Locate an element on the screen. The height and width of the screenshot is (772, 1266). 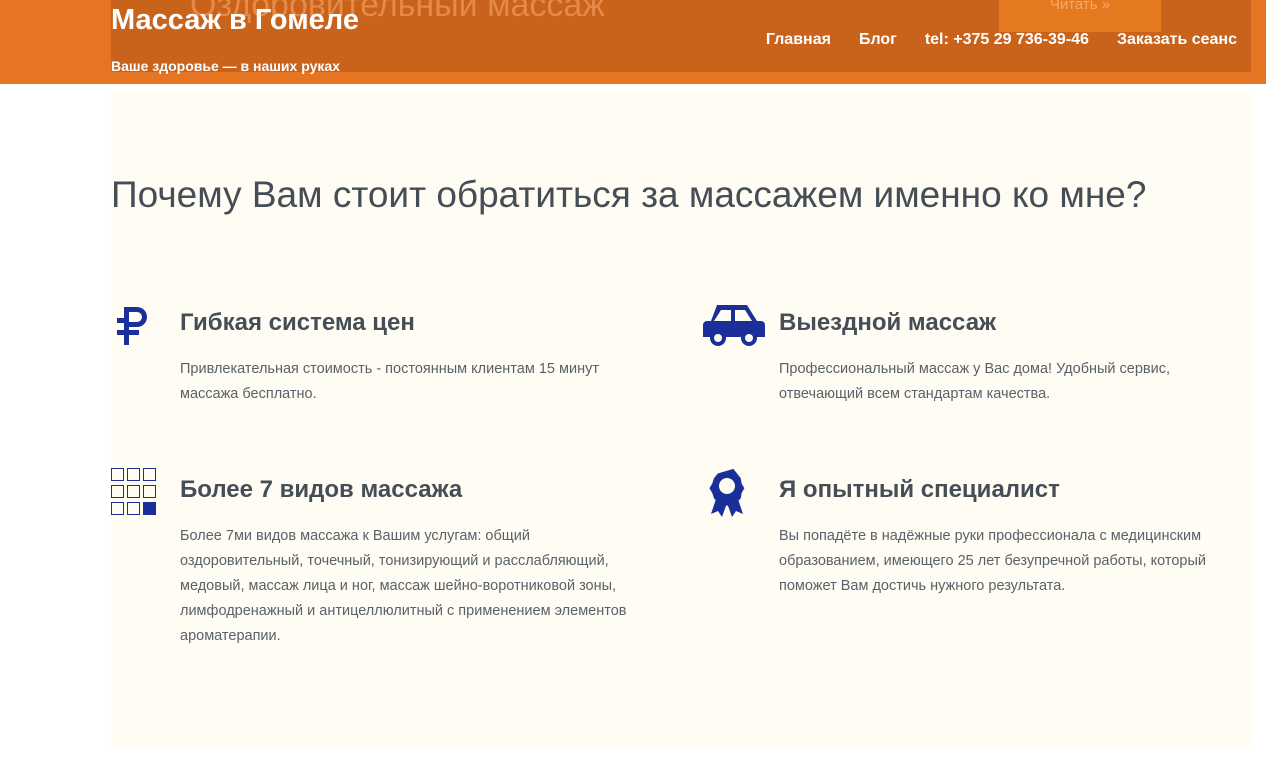
feature-title: Я опытный специалист is located at coordinates (919, 489).